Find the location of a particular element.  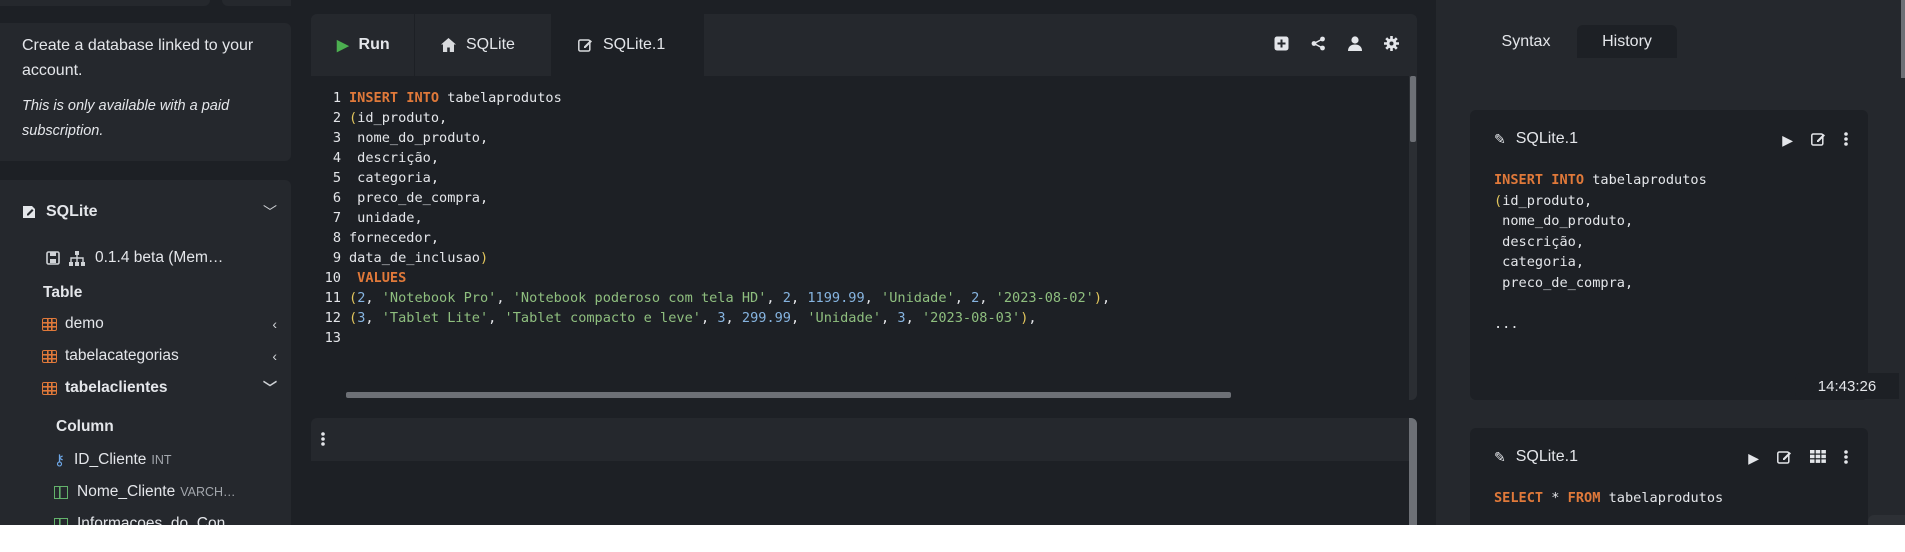

gear-icon is located at coordinates (1391, 43).